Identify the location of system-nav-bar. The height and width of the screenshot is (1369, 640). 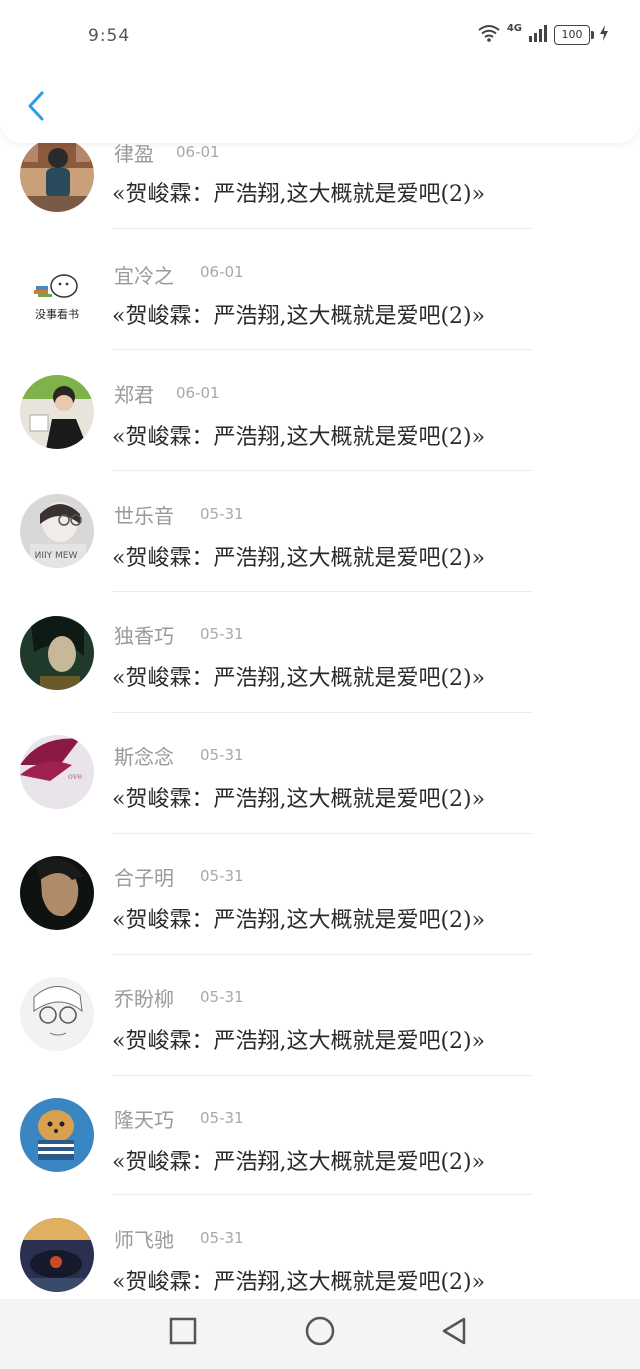
(320, 1334).